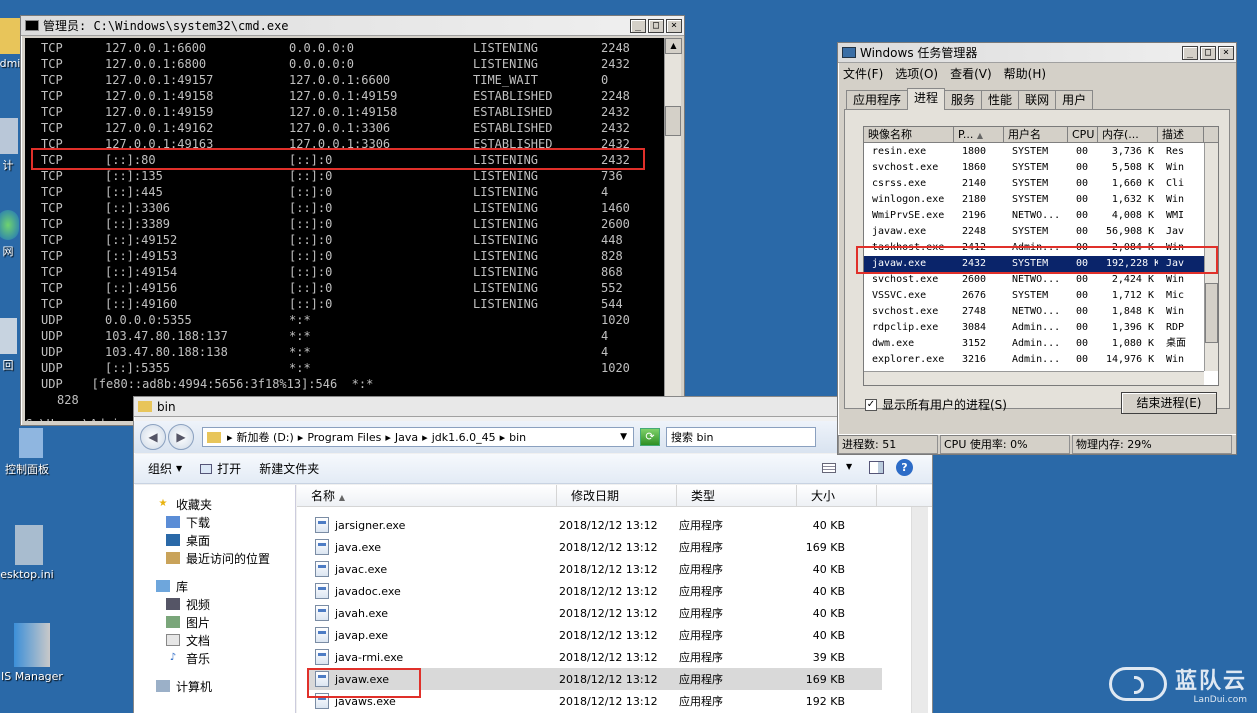 This screenshot has height=713, width=1257. I want to click on process-row: WmiPrvSE.exe 2196 NETWO... 00 4,008 K WMI, so click(1034, 216).